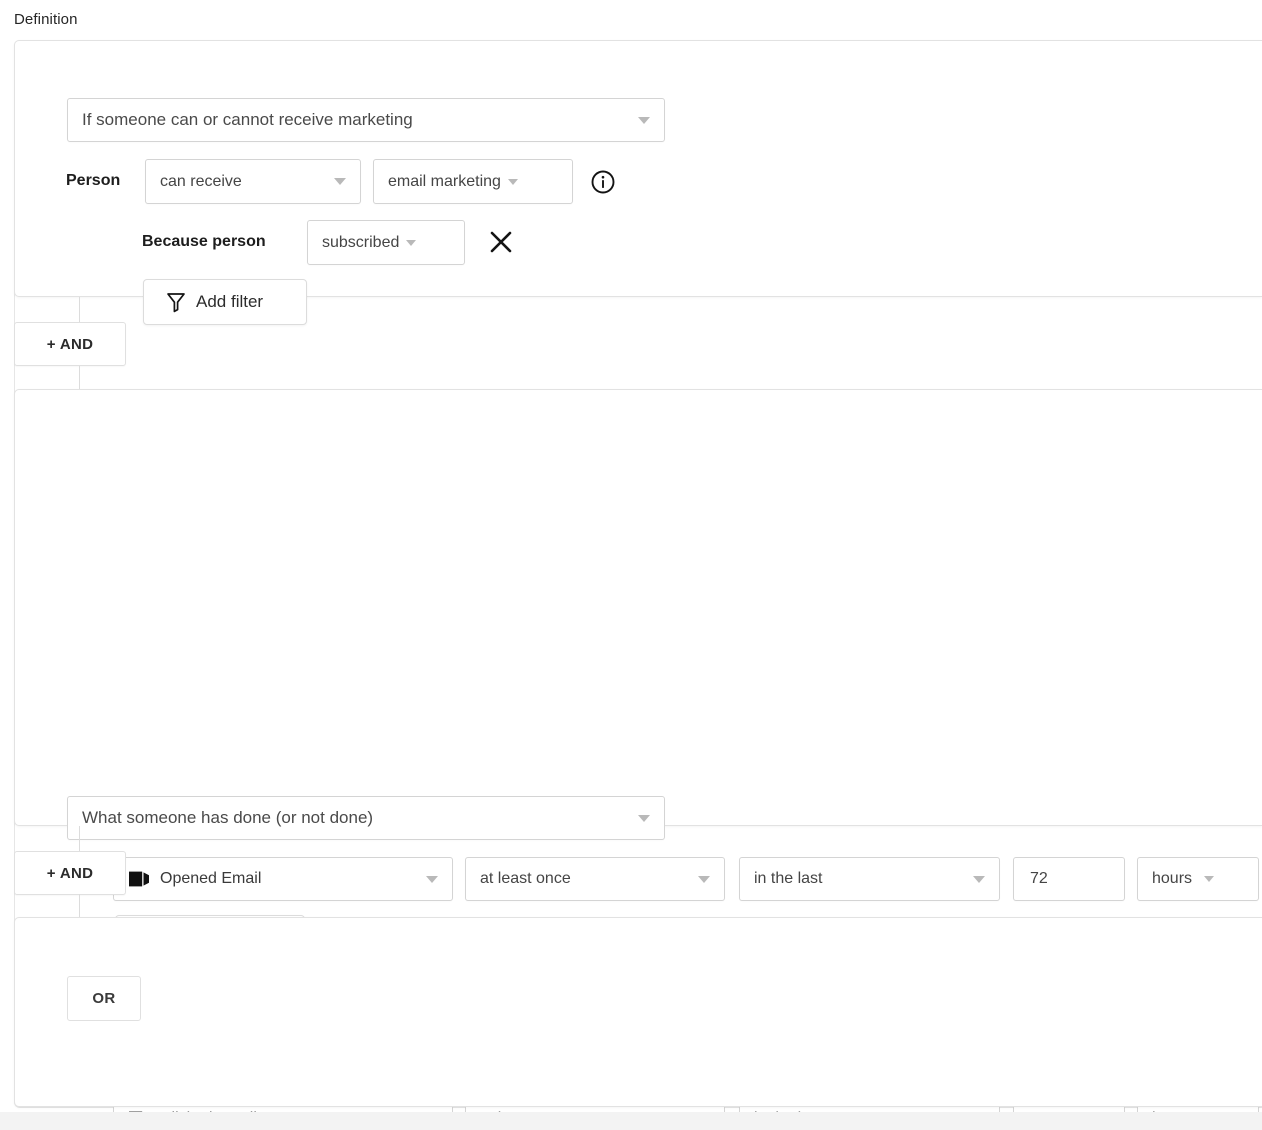 The height and width of the screenshot is (1130, 1262). I want to click on email-event-icon, so click(139, 879).